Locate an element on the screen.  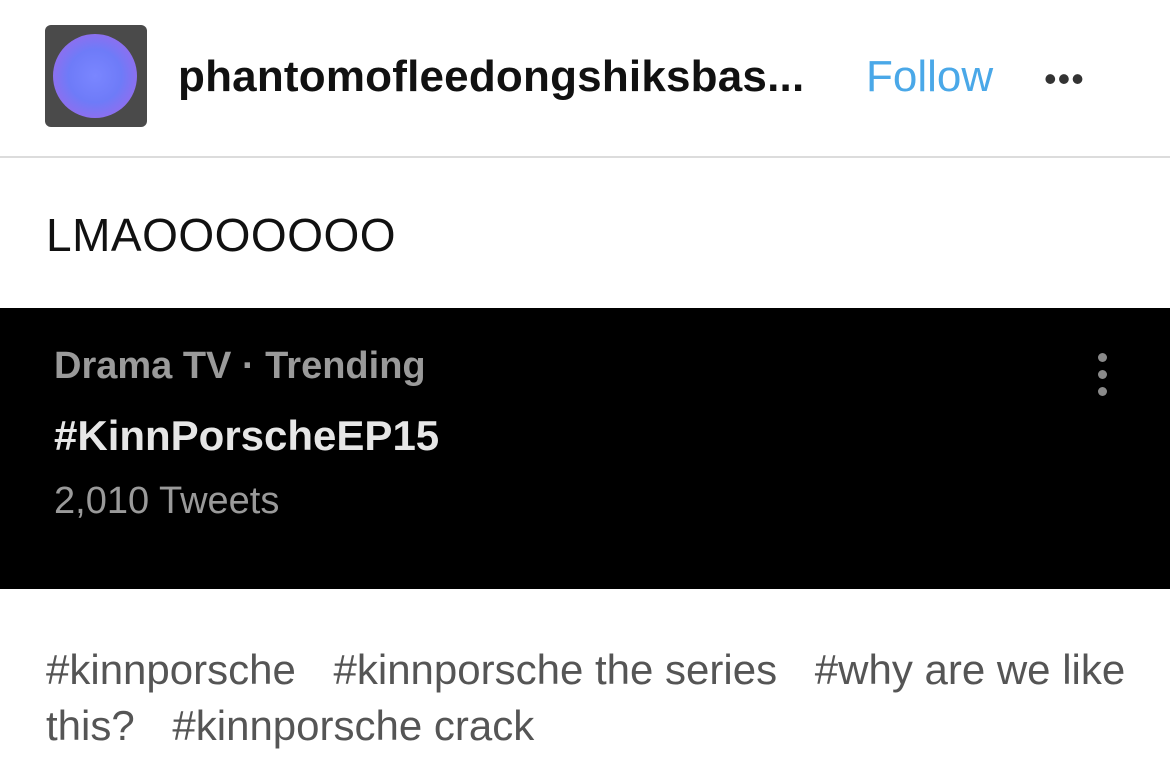
vertical-more-icon is located at coordinates (1104, 378).